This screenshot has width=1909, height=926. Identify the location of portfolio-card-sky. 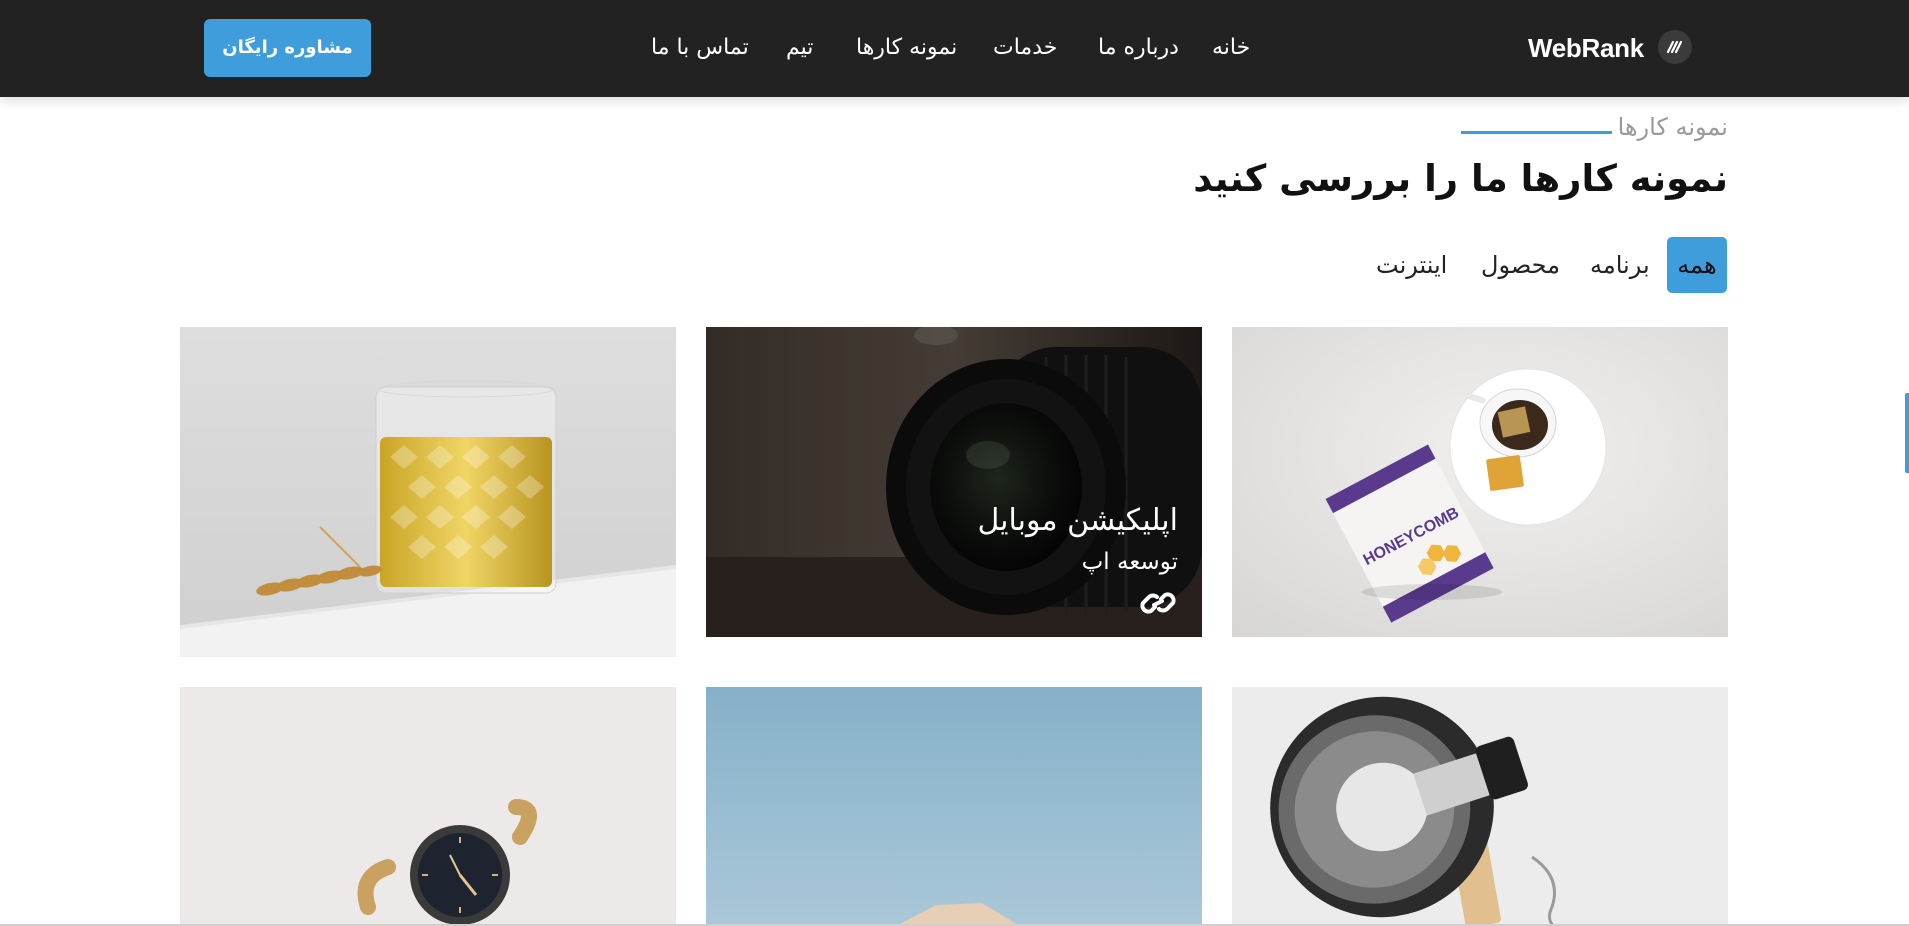
(954, 806).